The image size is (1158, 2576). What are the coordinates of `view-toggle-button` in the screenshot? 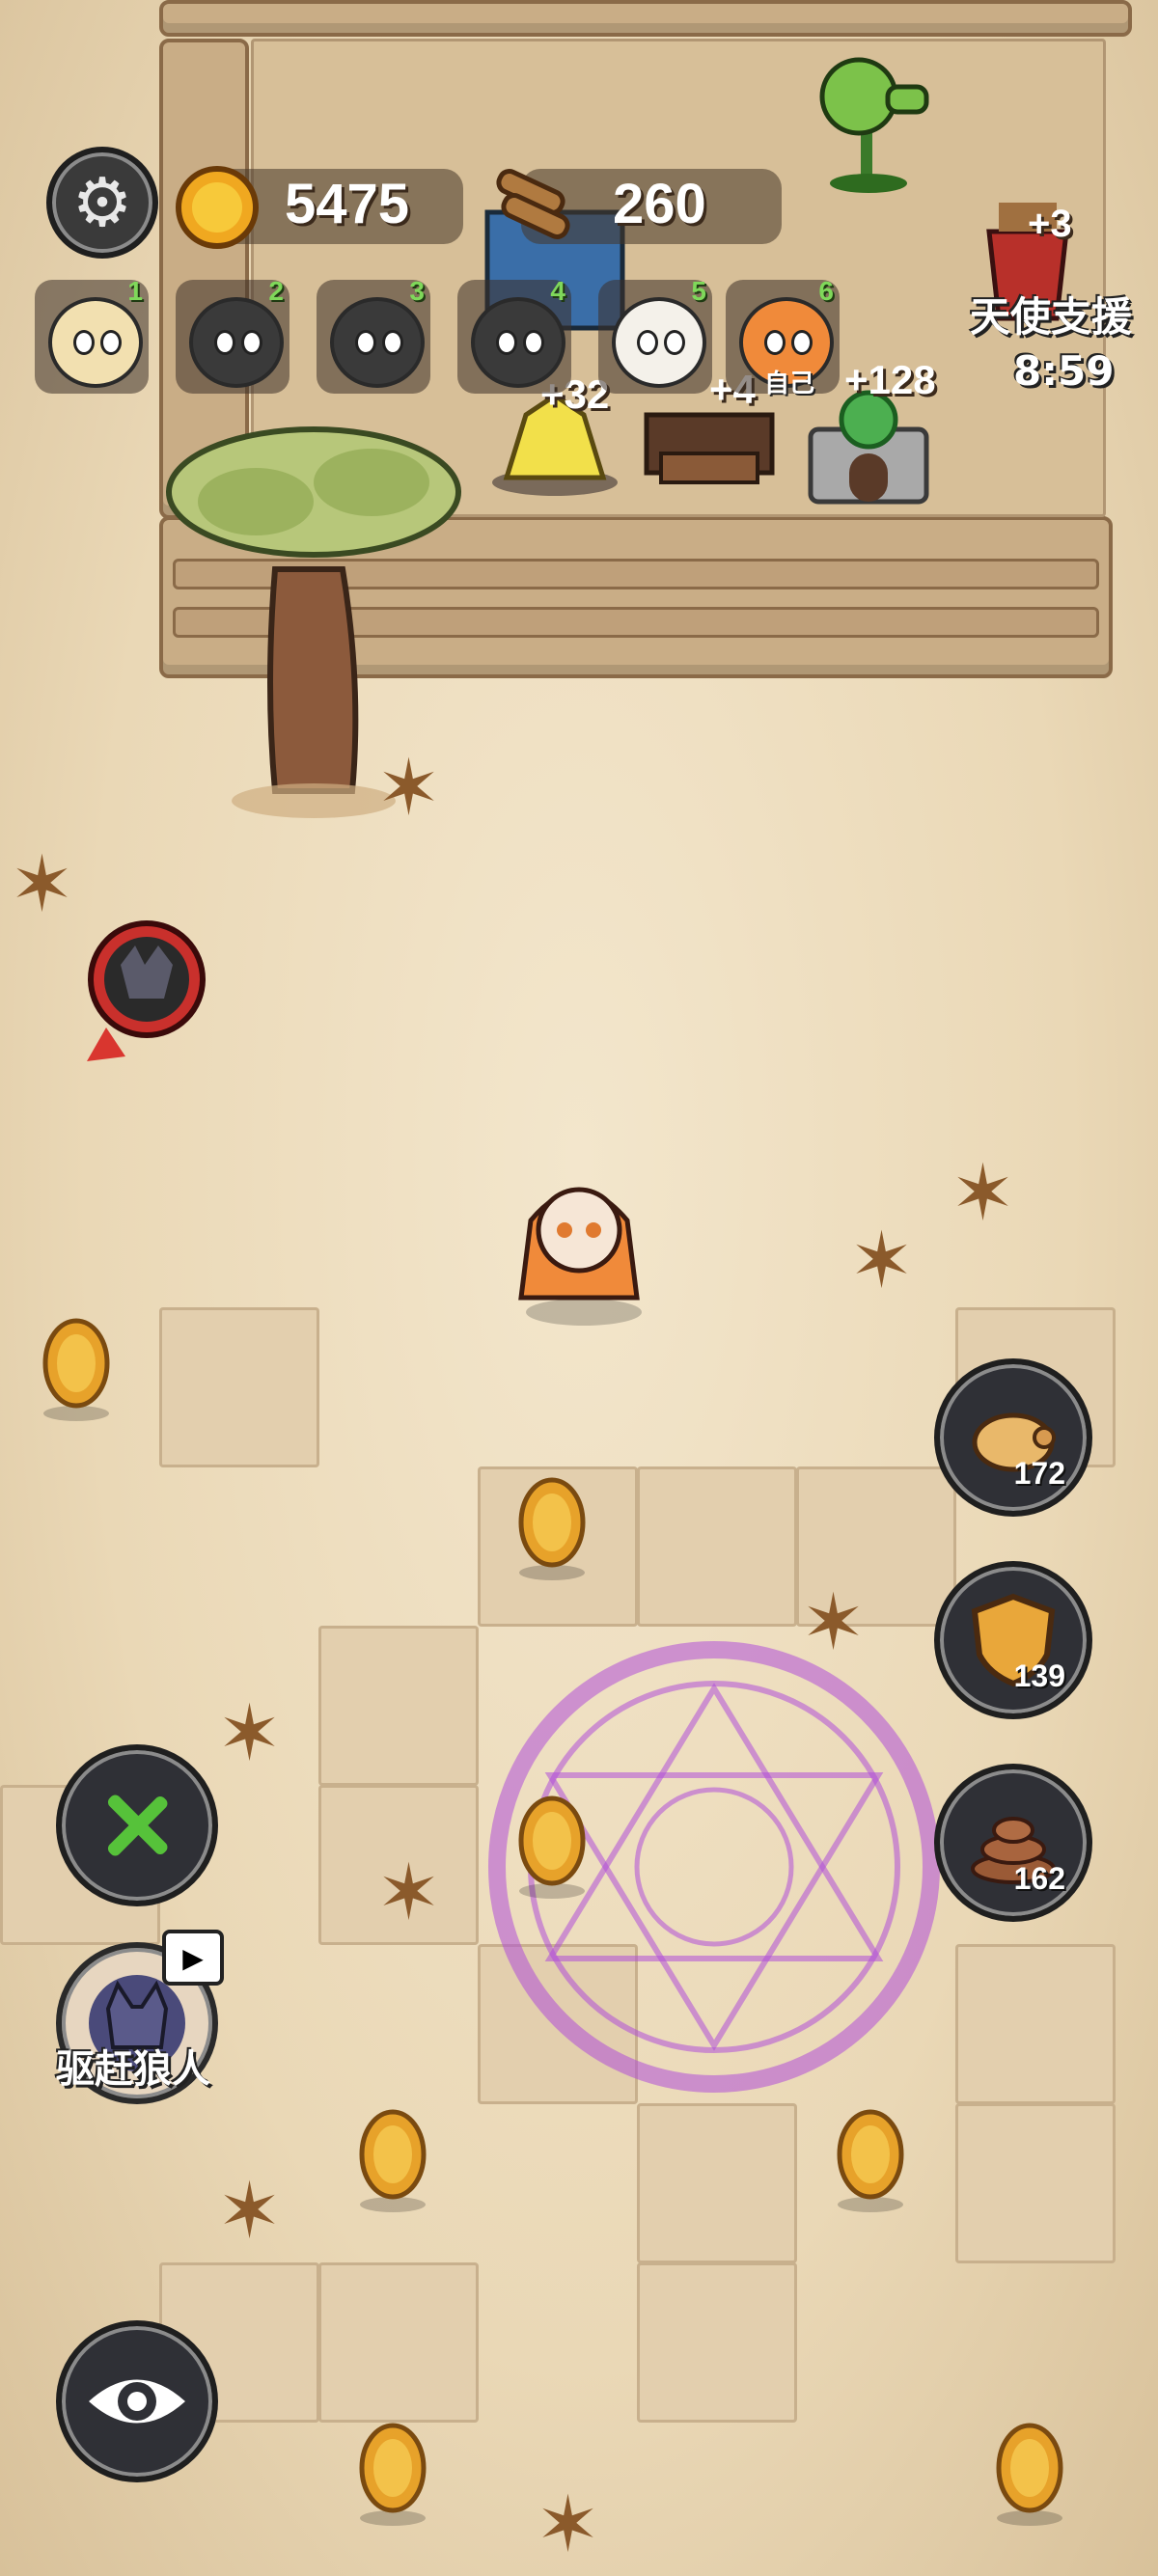 It's located at (137, 2401).